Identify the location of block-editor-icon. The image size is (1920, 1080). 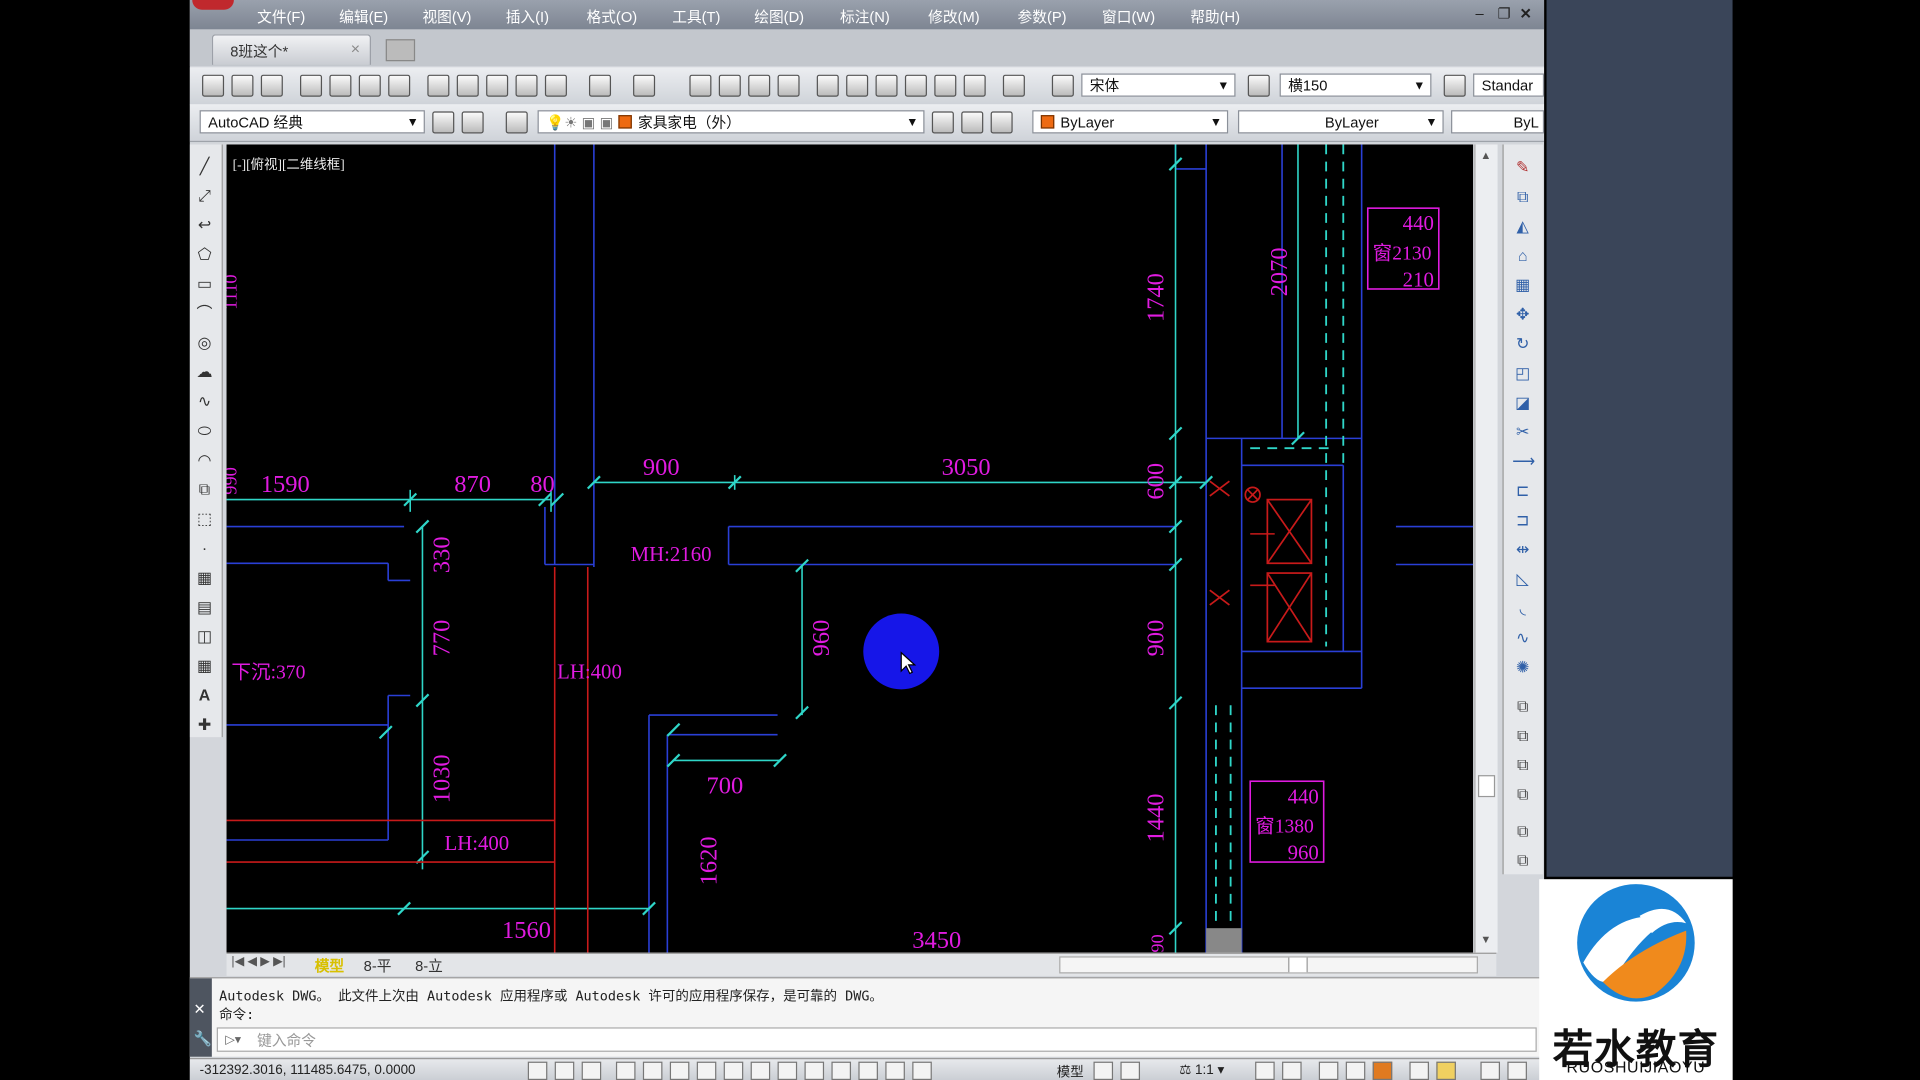
(555, 85).